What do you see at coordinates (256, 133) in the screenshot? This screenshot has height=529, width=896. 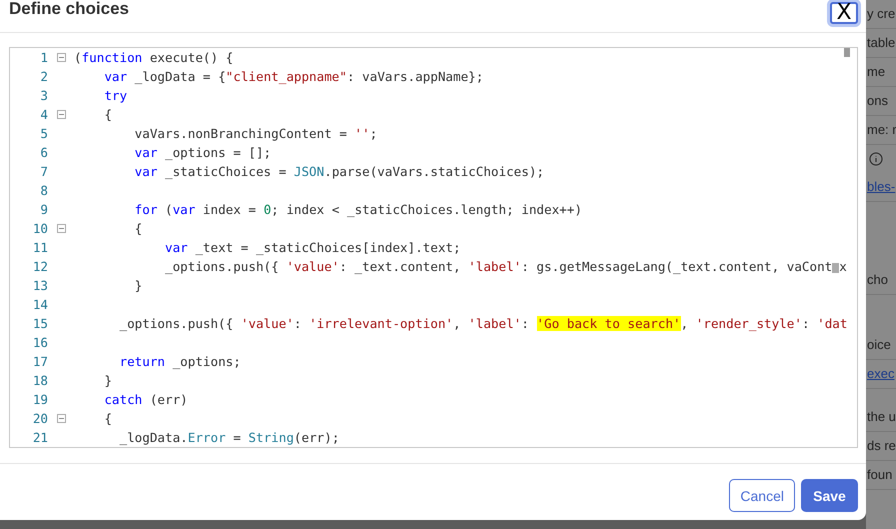 I see `code-line: vaVars.nonBranchingContent = '';` at bounding box center [256, 133].